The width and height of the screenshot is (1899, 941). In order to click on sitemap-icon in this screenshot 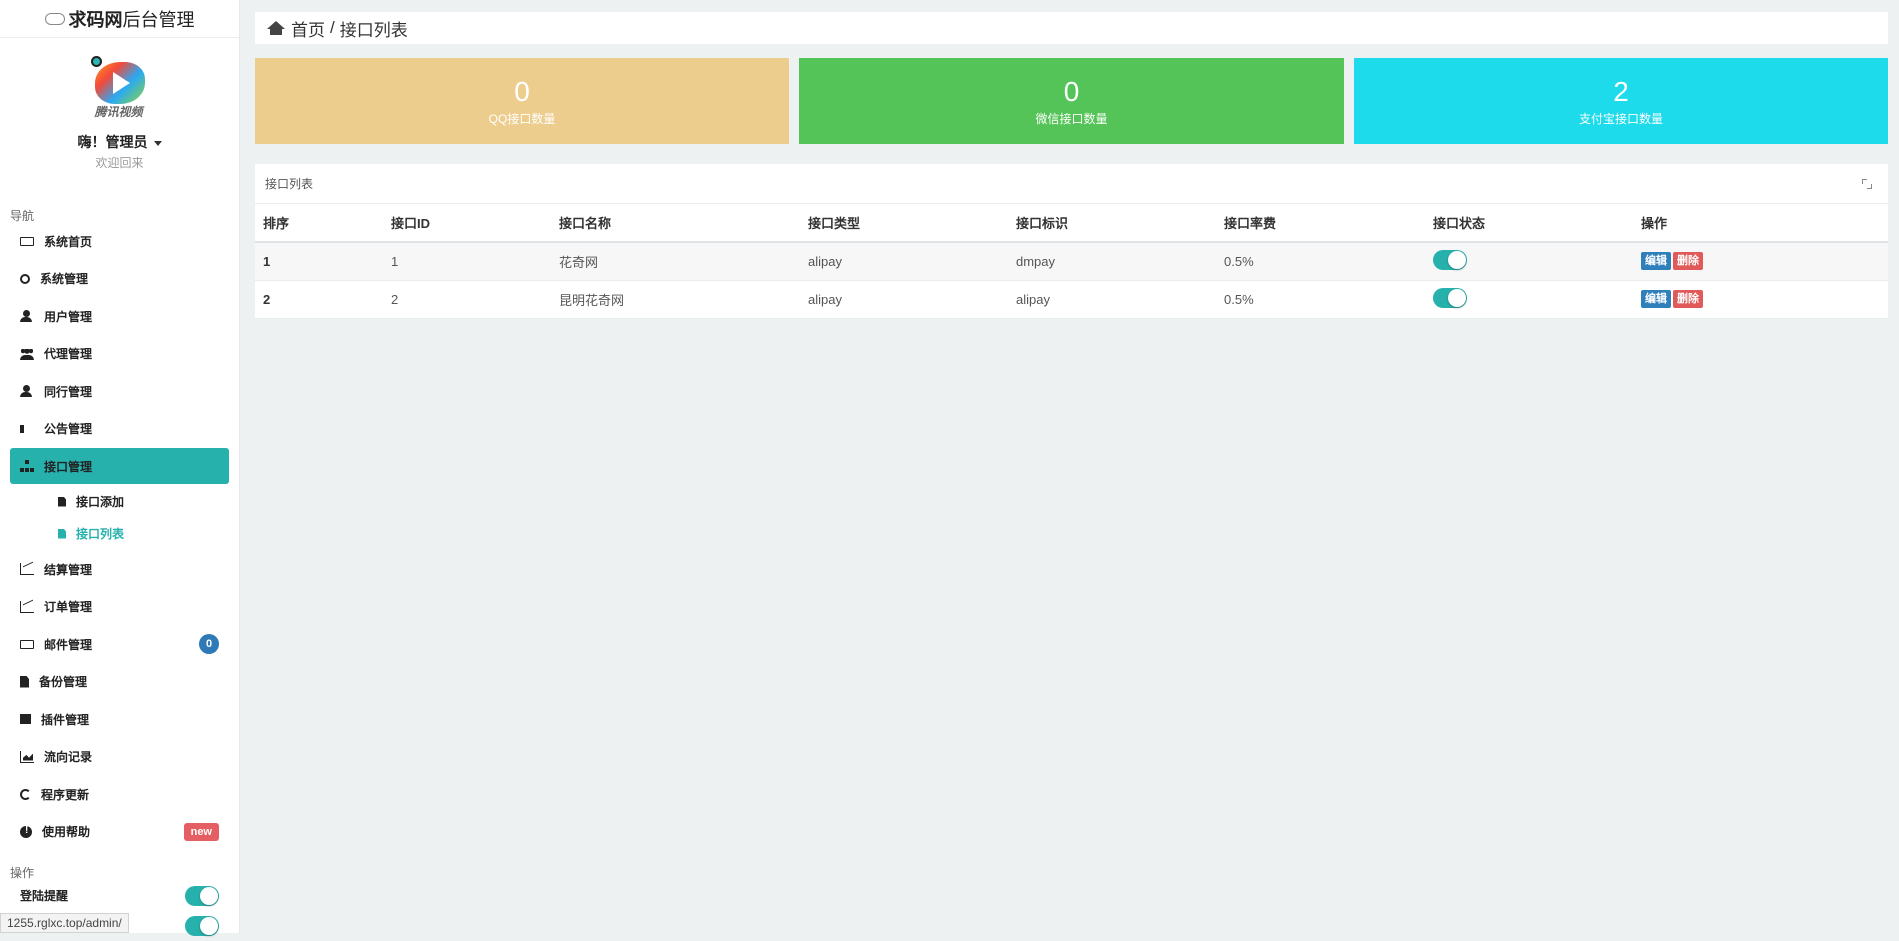, I will do `click(27, 466)`.